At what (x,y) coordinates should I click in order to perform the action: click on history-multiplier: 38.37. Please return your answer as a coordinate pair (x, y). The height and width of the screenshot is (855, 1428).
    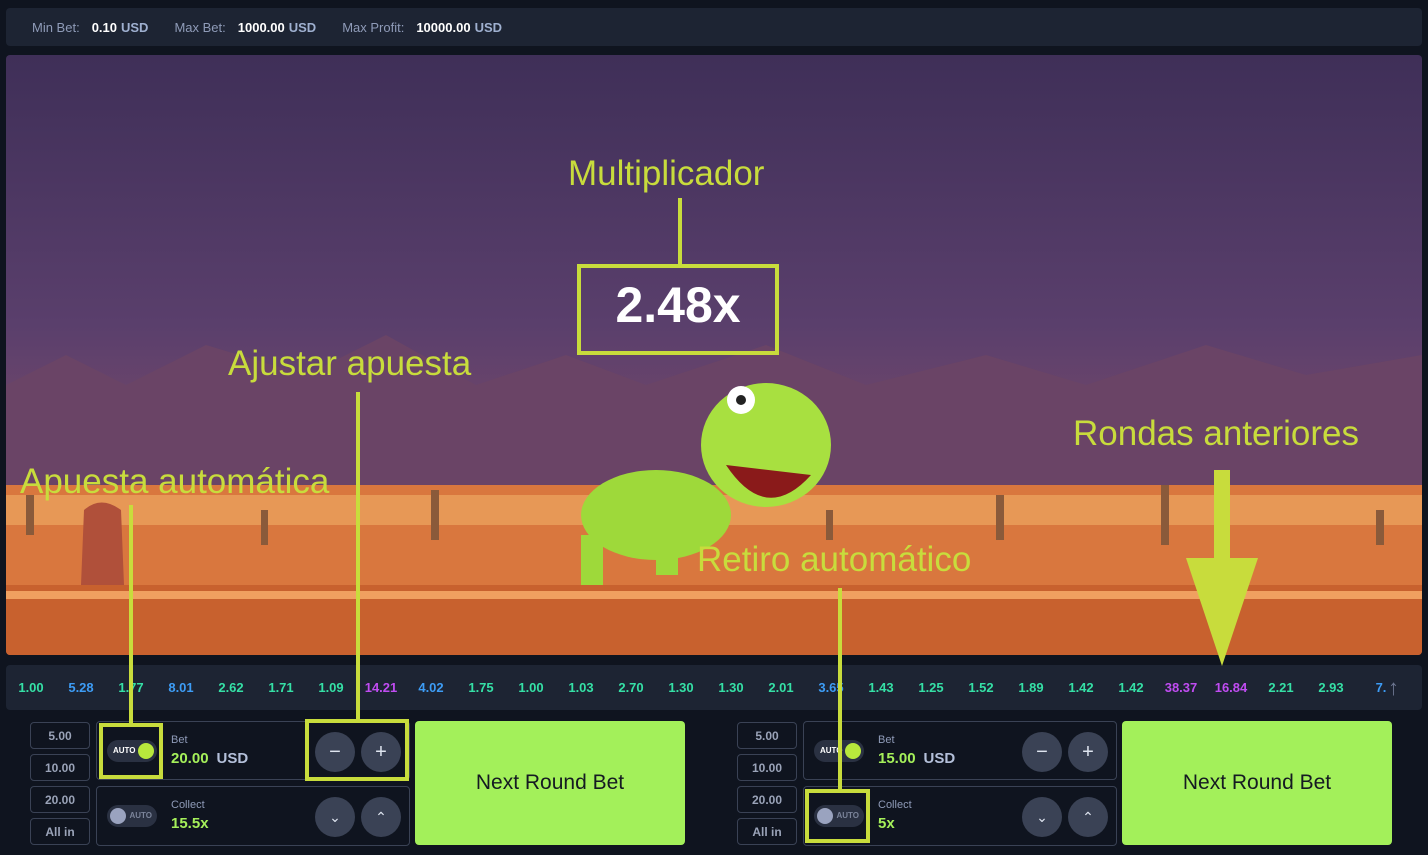
    Looking at the image, I should click on (1181, 687).